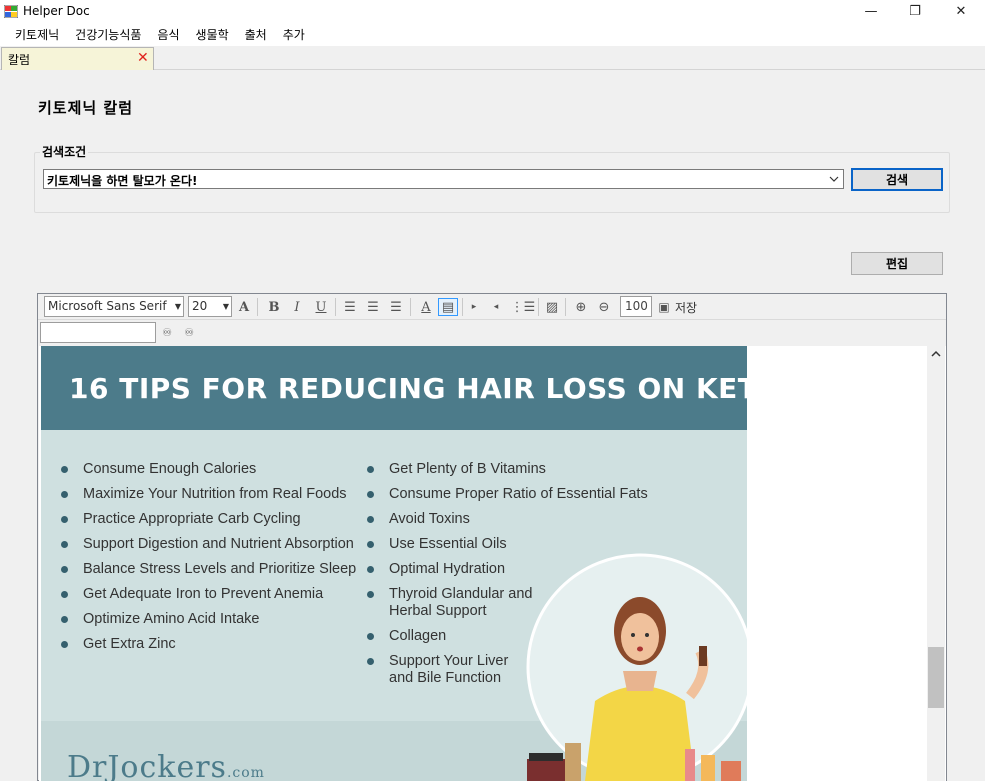  What do you see at coordinates (686, 307) in the screenshot?
I see `save-label: 저장` at bounding box center [686, 307].